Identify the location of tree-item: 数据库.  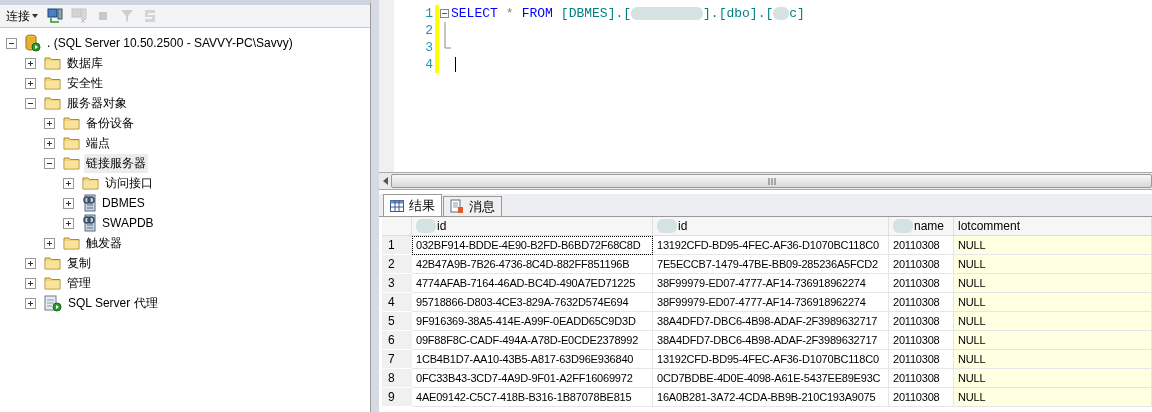
(85, 63).